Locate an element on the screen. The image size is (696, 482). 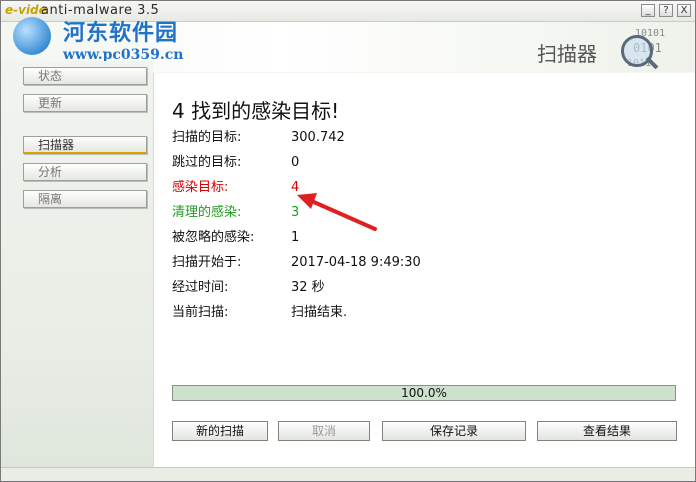
scan-progress-bar: 100.0% is located at coordinates (424, 393).